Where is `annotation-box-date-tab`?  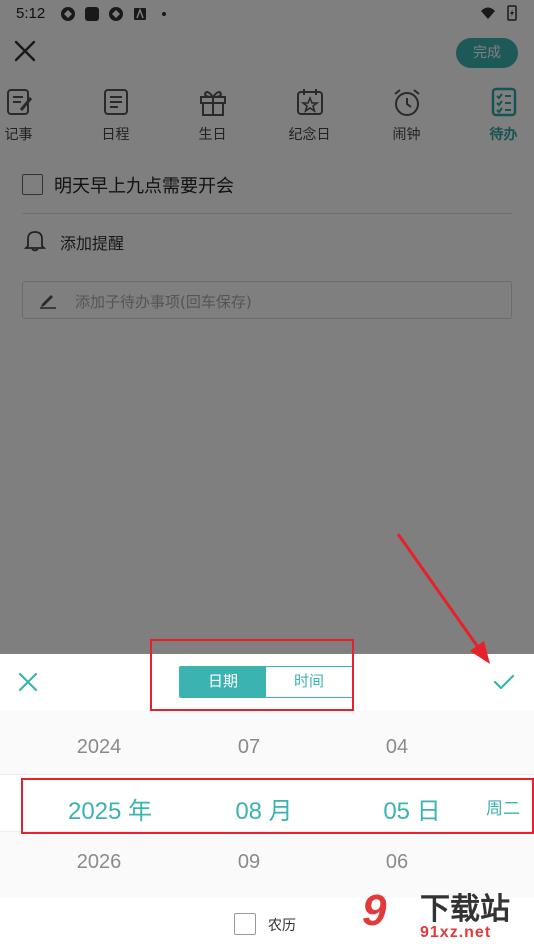 annotation-box-date-tab is located at coordinates (252, 675).